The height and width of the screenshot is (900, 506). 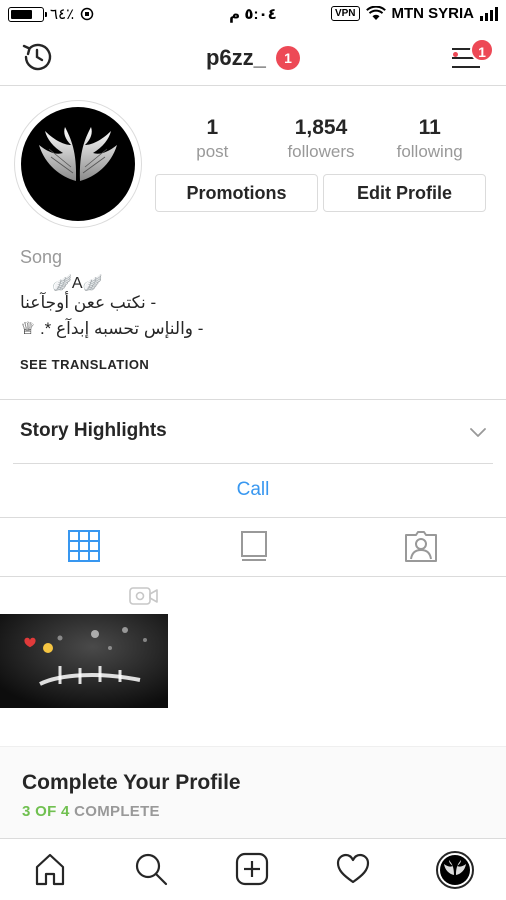 What do you see at coordinates (429, 151) in the screenshot?
I see `stat-label: following` at bounding box center [429, 151].